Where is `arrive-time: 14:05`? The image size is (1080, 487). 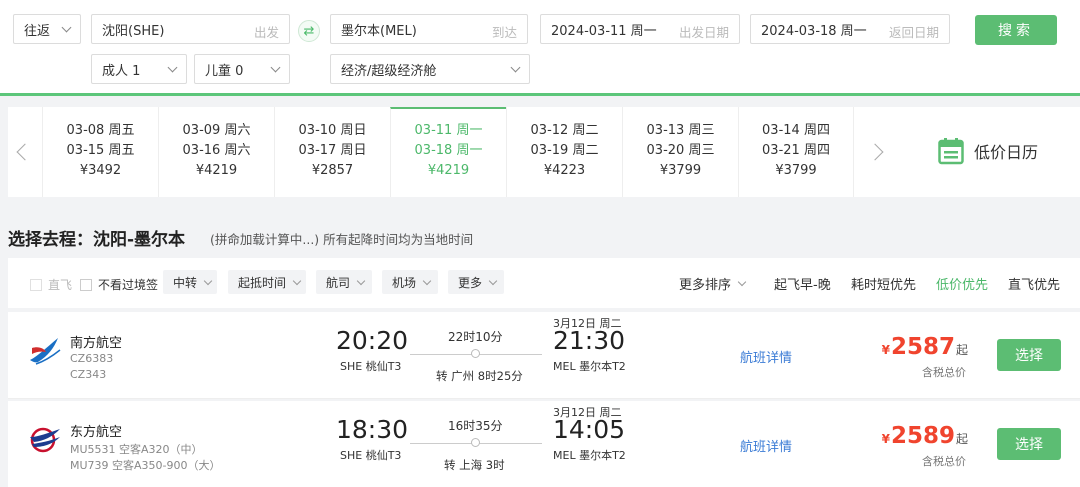
arrive-time: 14:05 is located at coordinates (589, 429).